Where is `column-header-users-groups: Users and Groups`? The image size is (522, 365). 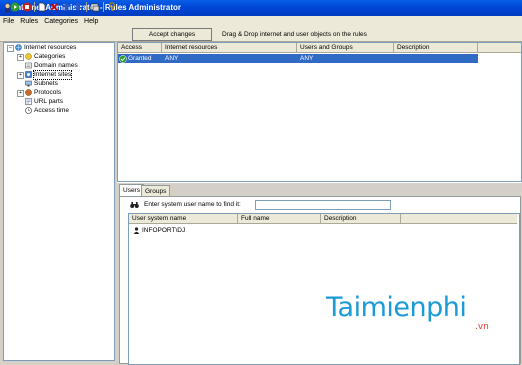
column-header-users-groups: Users and Groups is located at coordinates (345, 48).